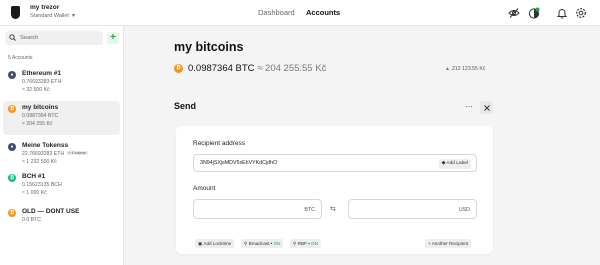 The height and width of the screenshot is (265, 600). Describe the element at coordinates (40, 116) in the screenshot. I see `account-balance: 0.0987364 BTC` at that location.